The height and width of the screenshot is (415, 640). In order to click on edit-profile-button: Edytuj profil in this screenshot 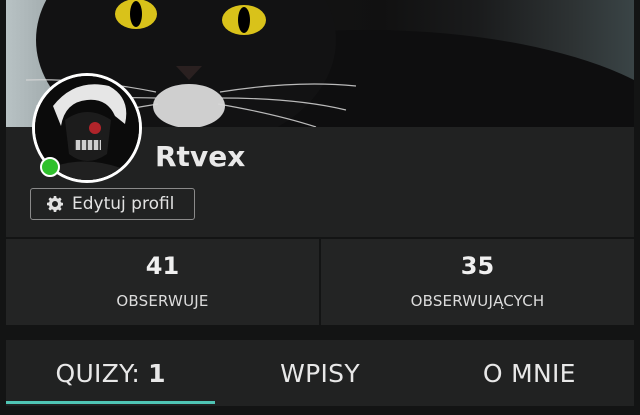, I will do `click(112, 204)`.